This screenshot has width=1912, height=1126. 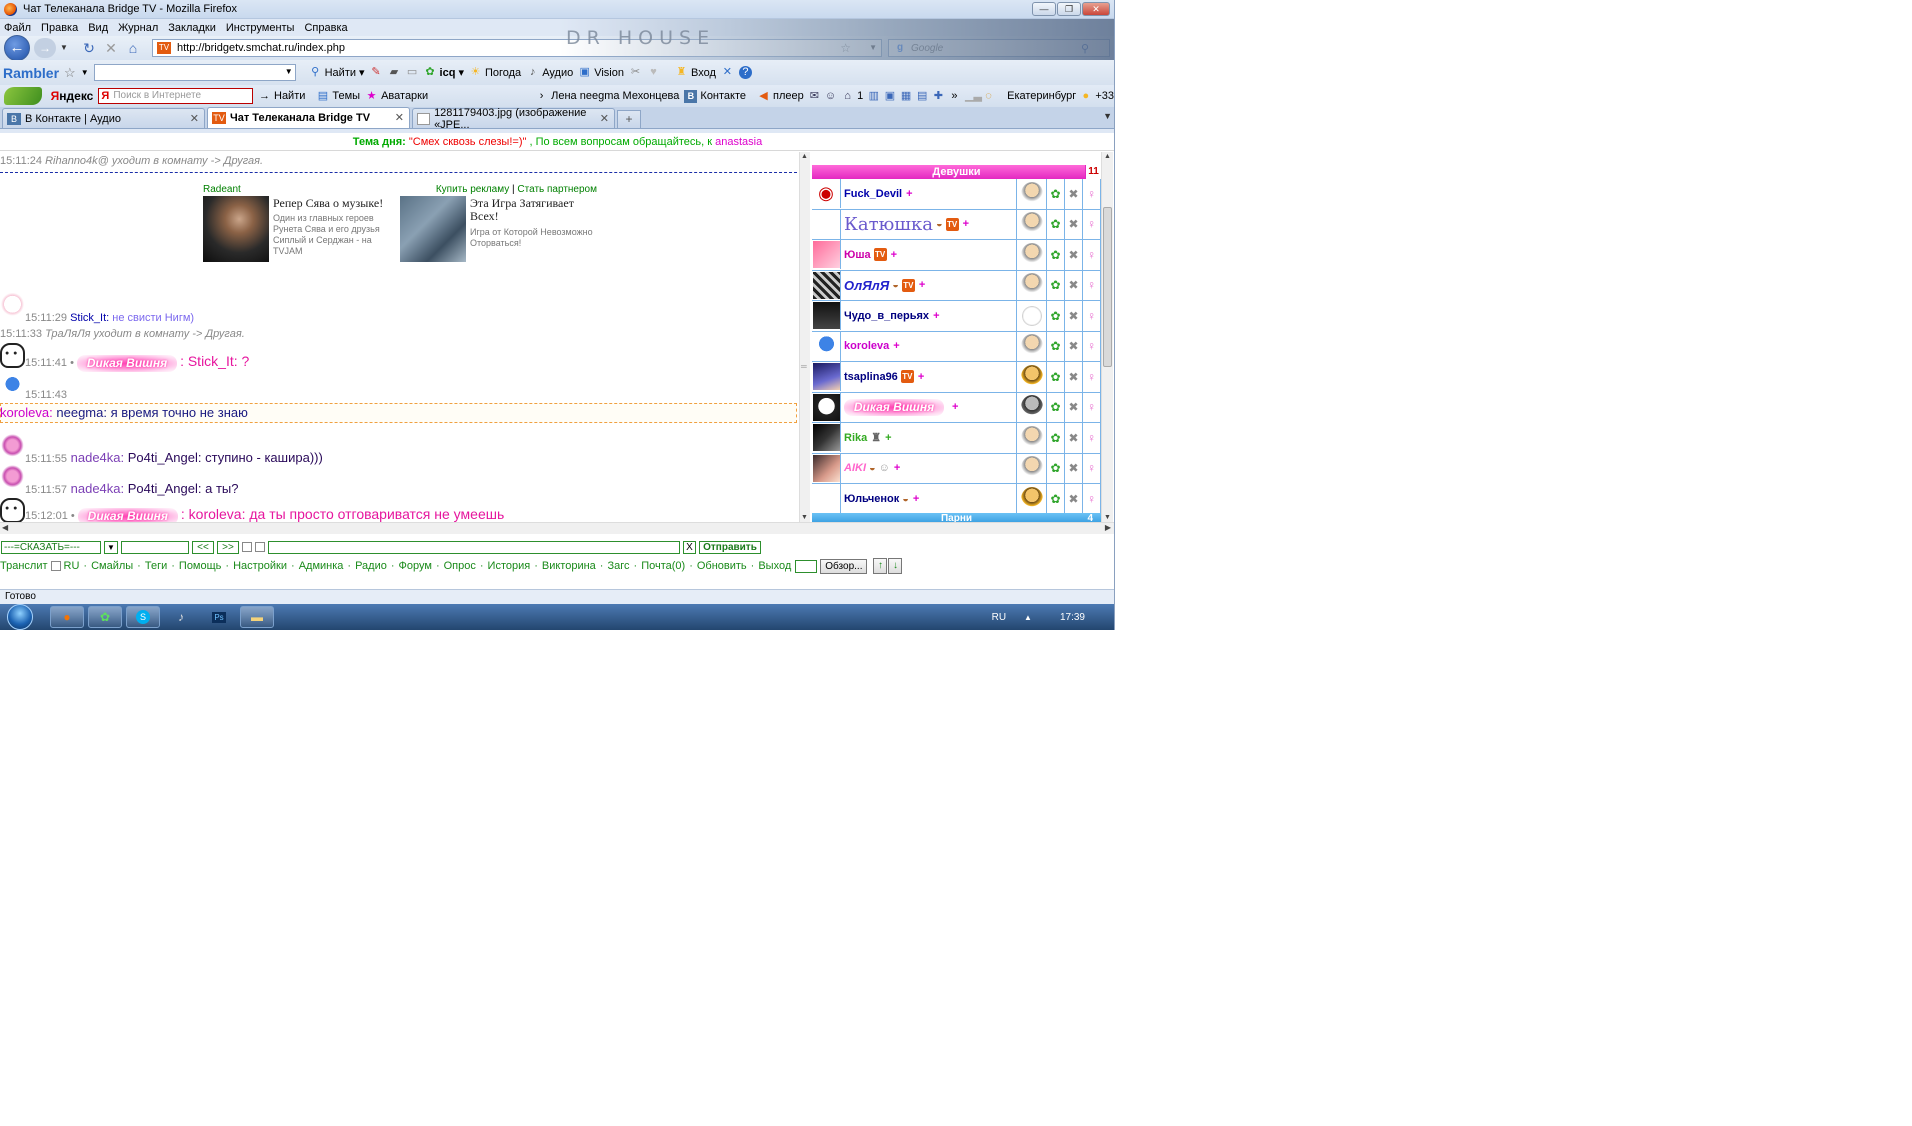 I want to click on ad-headline-1: Репер Сява о музыке!, so click(x=335, y=203).